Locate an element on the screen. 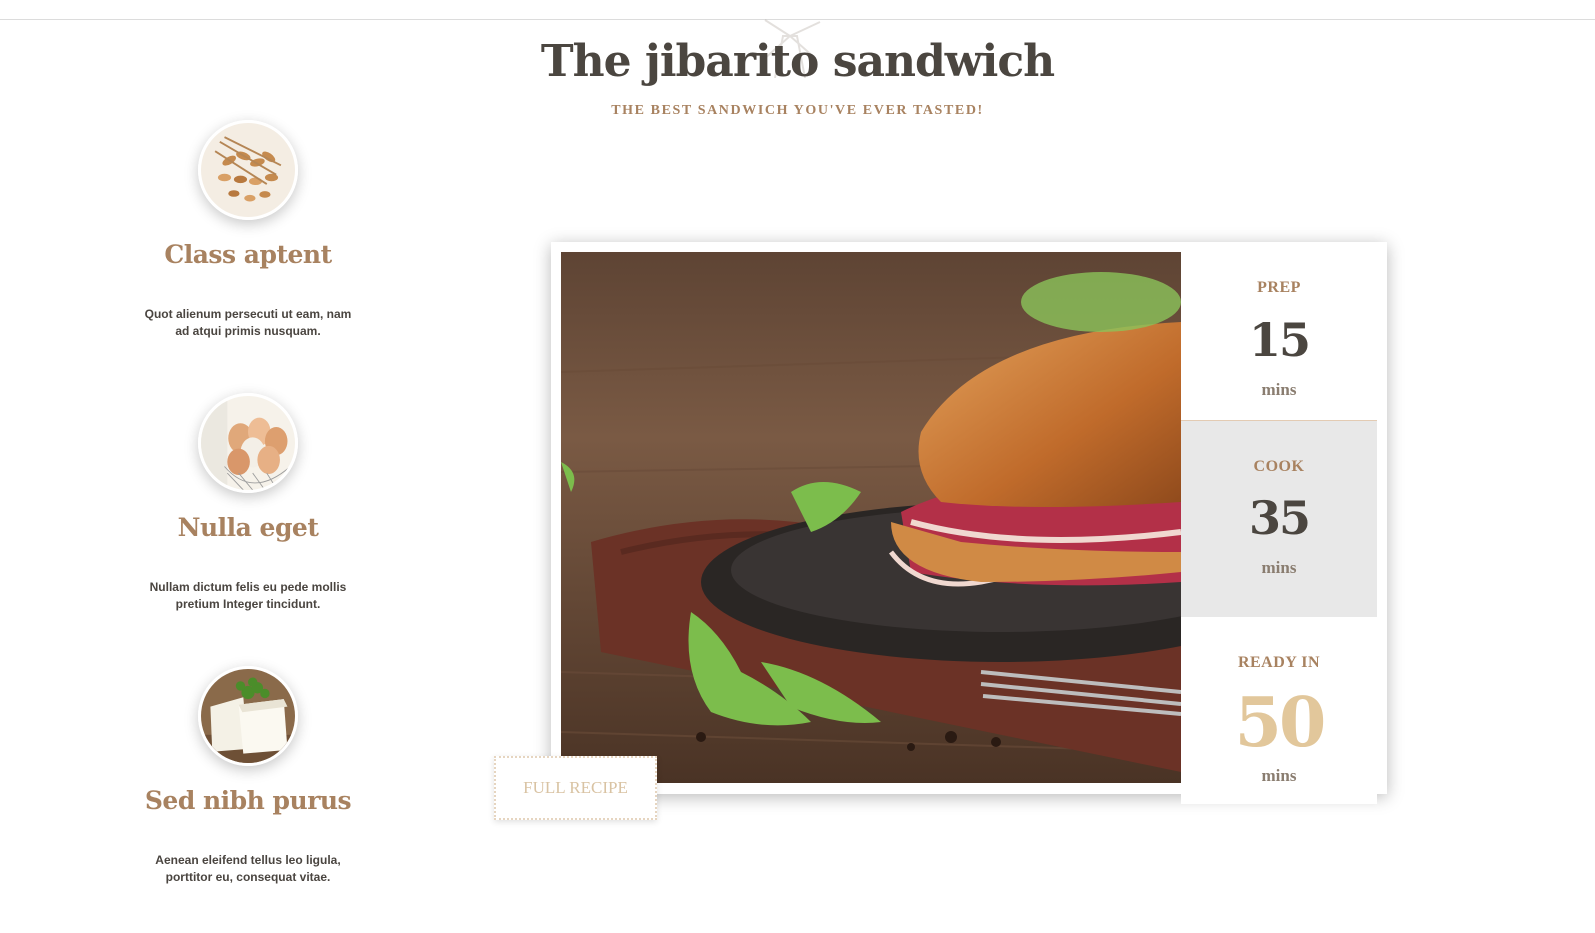 This screenshot has height=933, width=1595. cook-label: COOK is located at coordinates (1279, 466).